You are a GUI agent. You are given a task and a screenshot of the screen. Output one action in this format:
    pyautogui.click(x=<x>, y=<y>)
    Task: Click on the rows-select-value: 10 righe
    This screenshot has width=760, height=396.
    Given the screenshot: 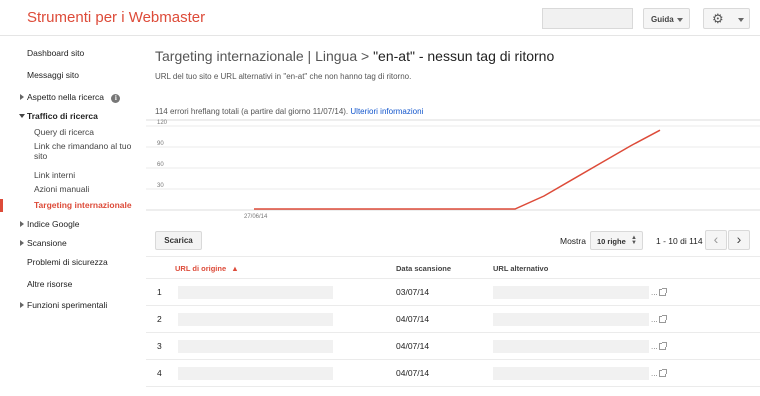 What is the action you would take?
    pyautogui.click(x=611, y=241)
    